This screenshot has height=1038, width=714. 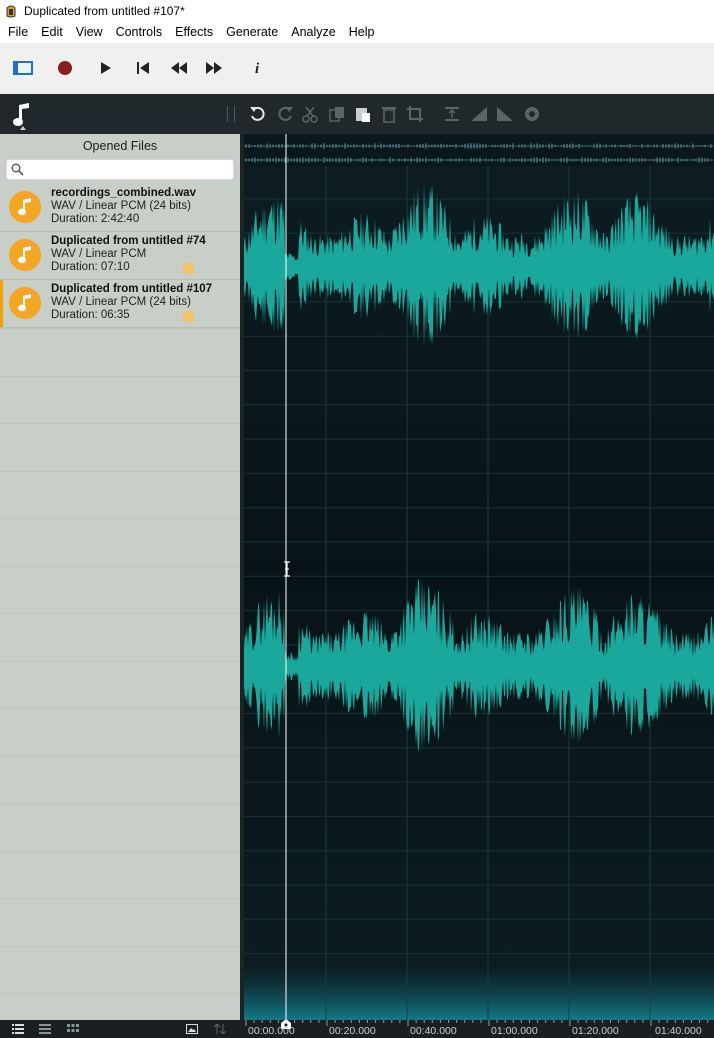 I want to click on record-icon, so click(x=65, y=68).